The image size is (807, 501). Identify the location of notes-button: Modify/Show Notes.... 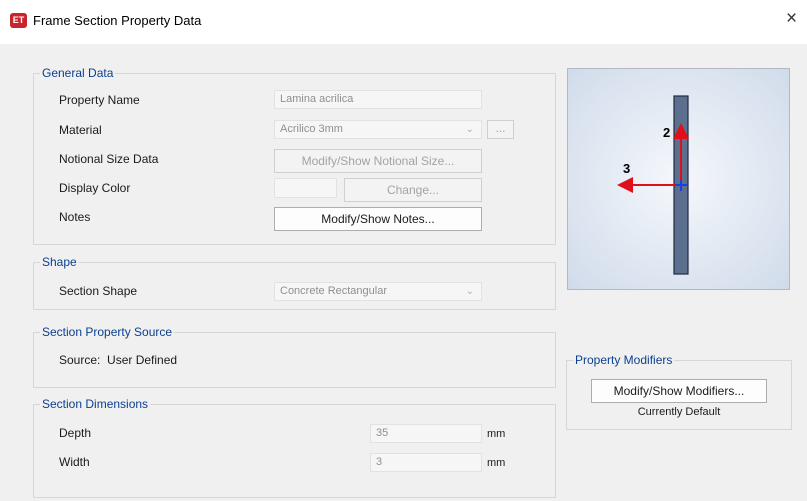
(378, 219).